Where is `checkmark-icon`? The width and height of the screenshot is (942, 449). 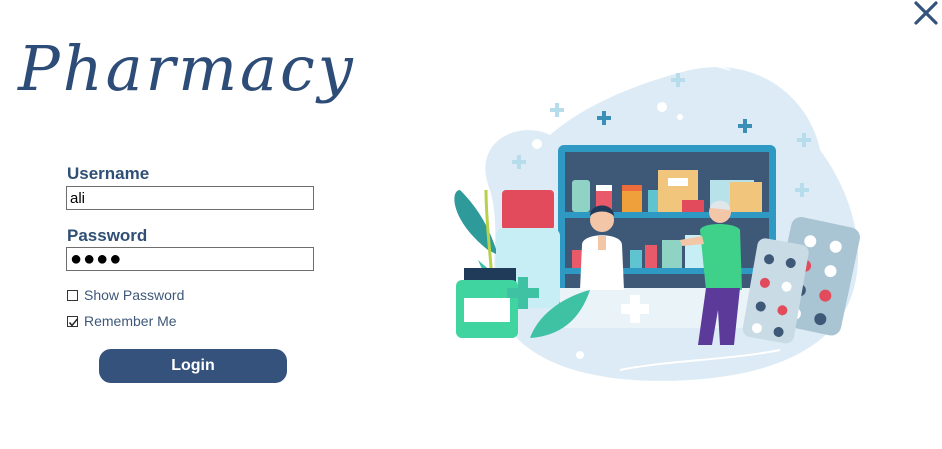
checkmark-icon is located at coordinates (73, 322).